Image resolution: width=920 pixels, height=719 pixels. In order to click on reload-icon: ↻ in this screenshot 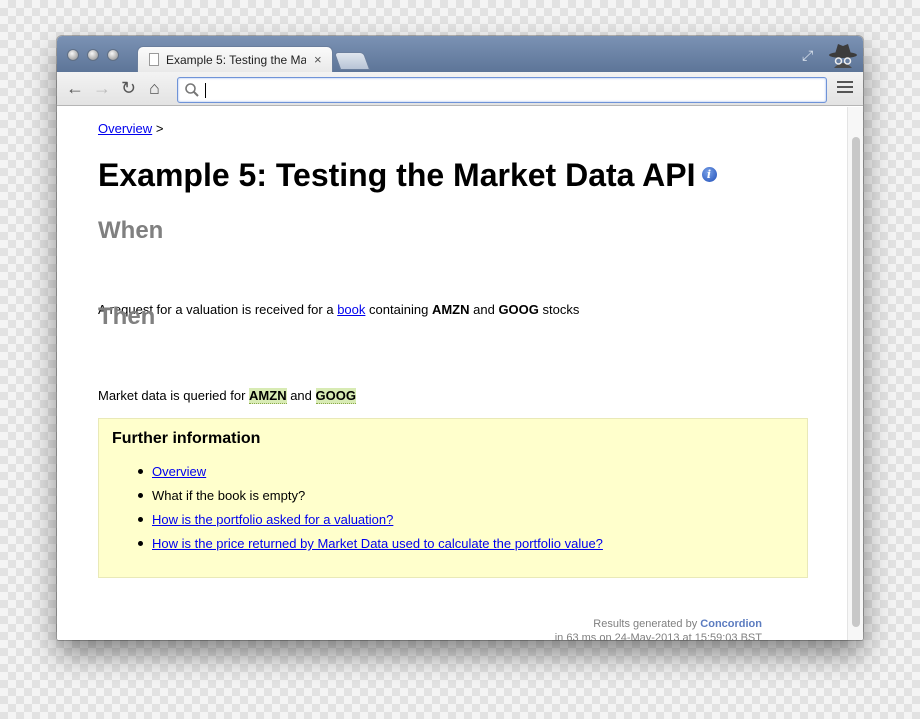, I will do `click(128, 88)`.